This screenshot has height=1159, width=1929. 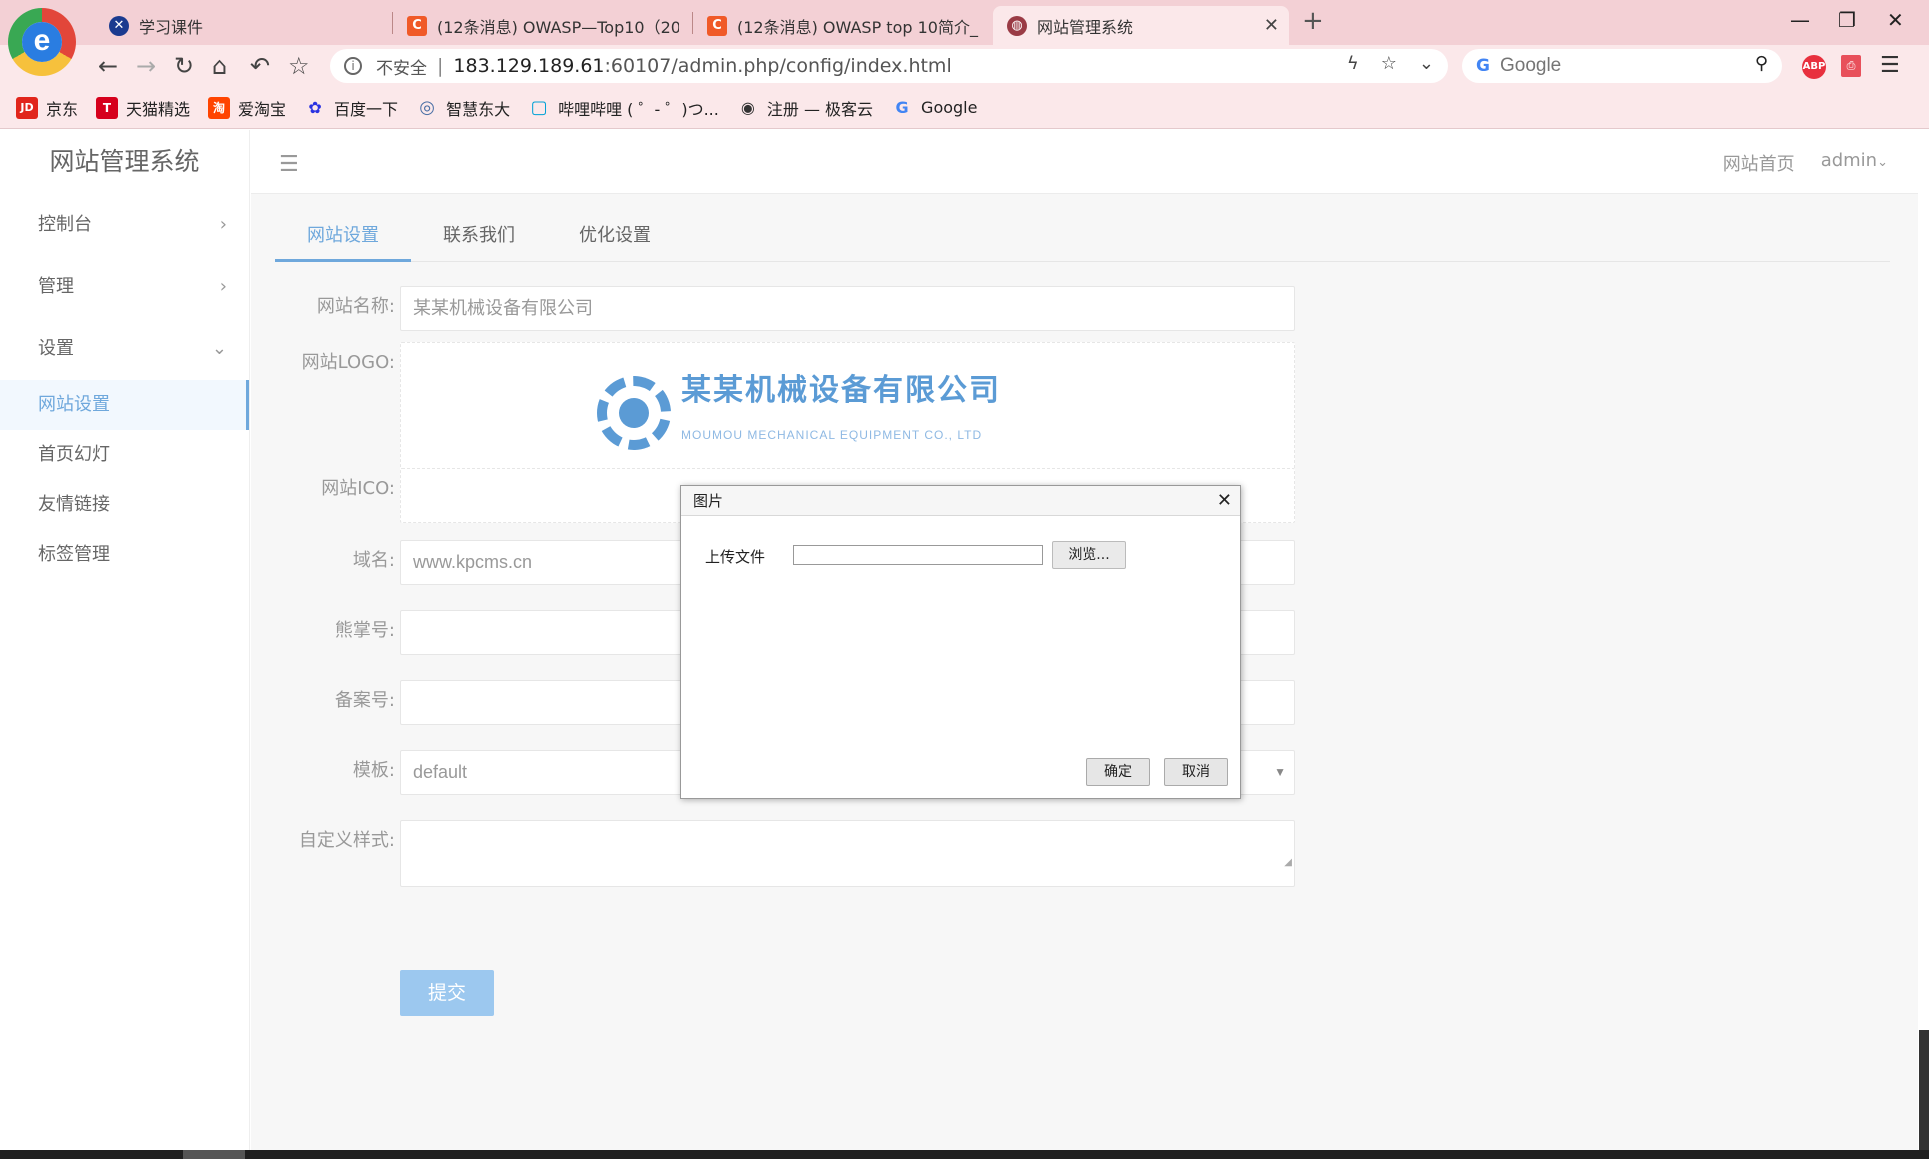 I want to click on lightning-icon: ϟ, so click(x=1353, y=63).